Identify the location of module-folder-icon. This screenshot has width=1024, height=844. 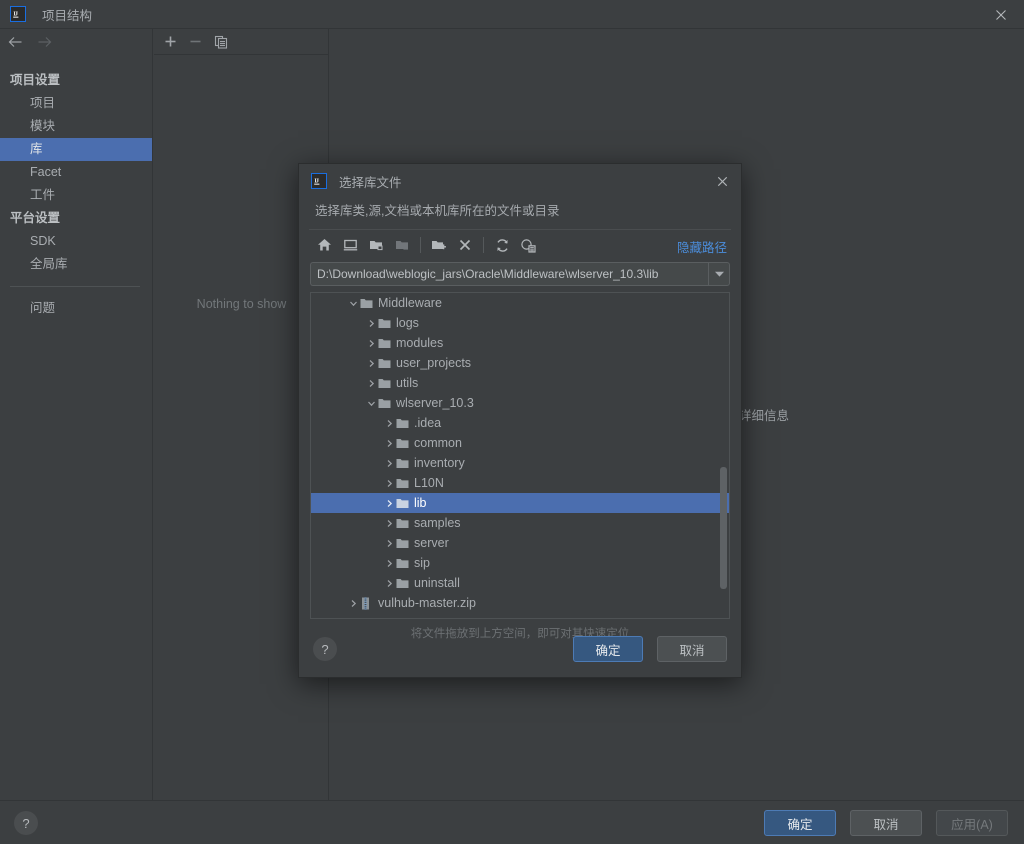
(402, 245).